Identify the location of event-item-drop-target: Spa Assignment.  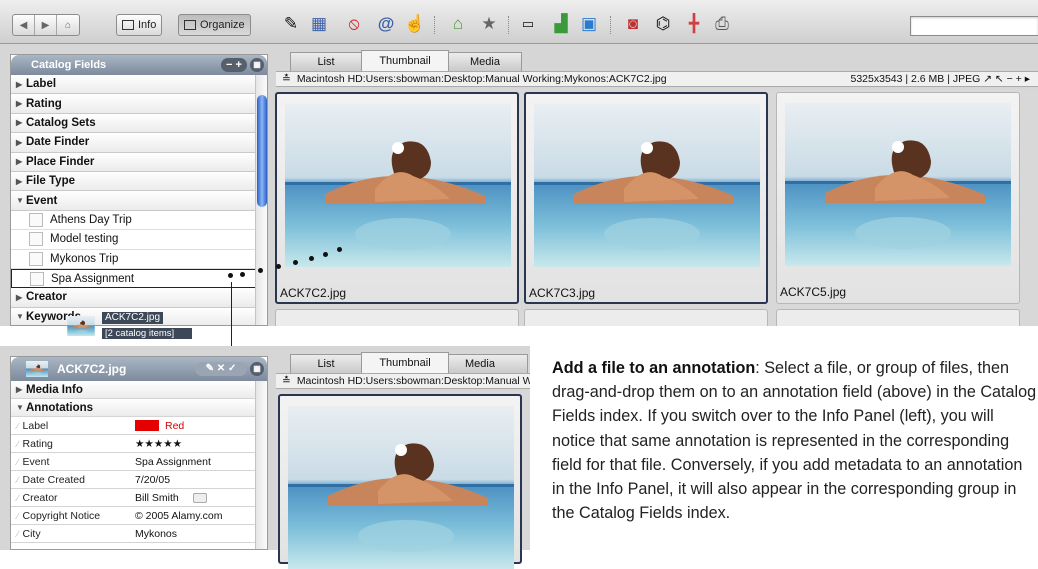
(134, 278).